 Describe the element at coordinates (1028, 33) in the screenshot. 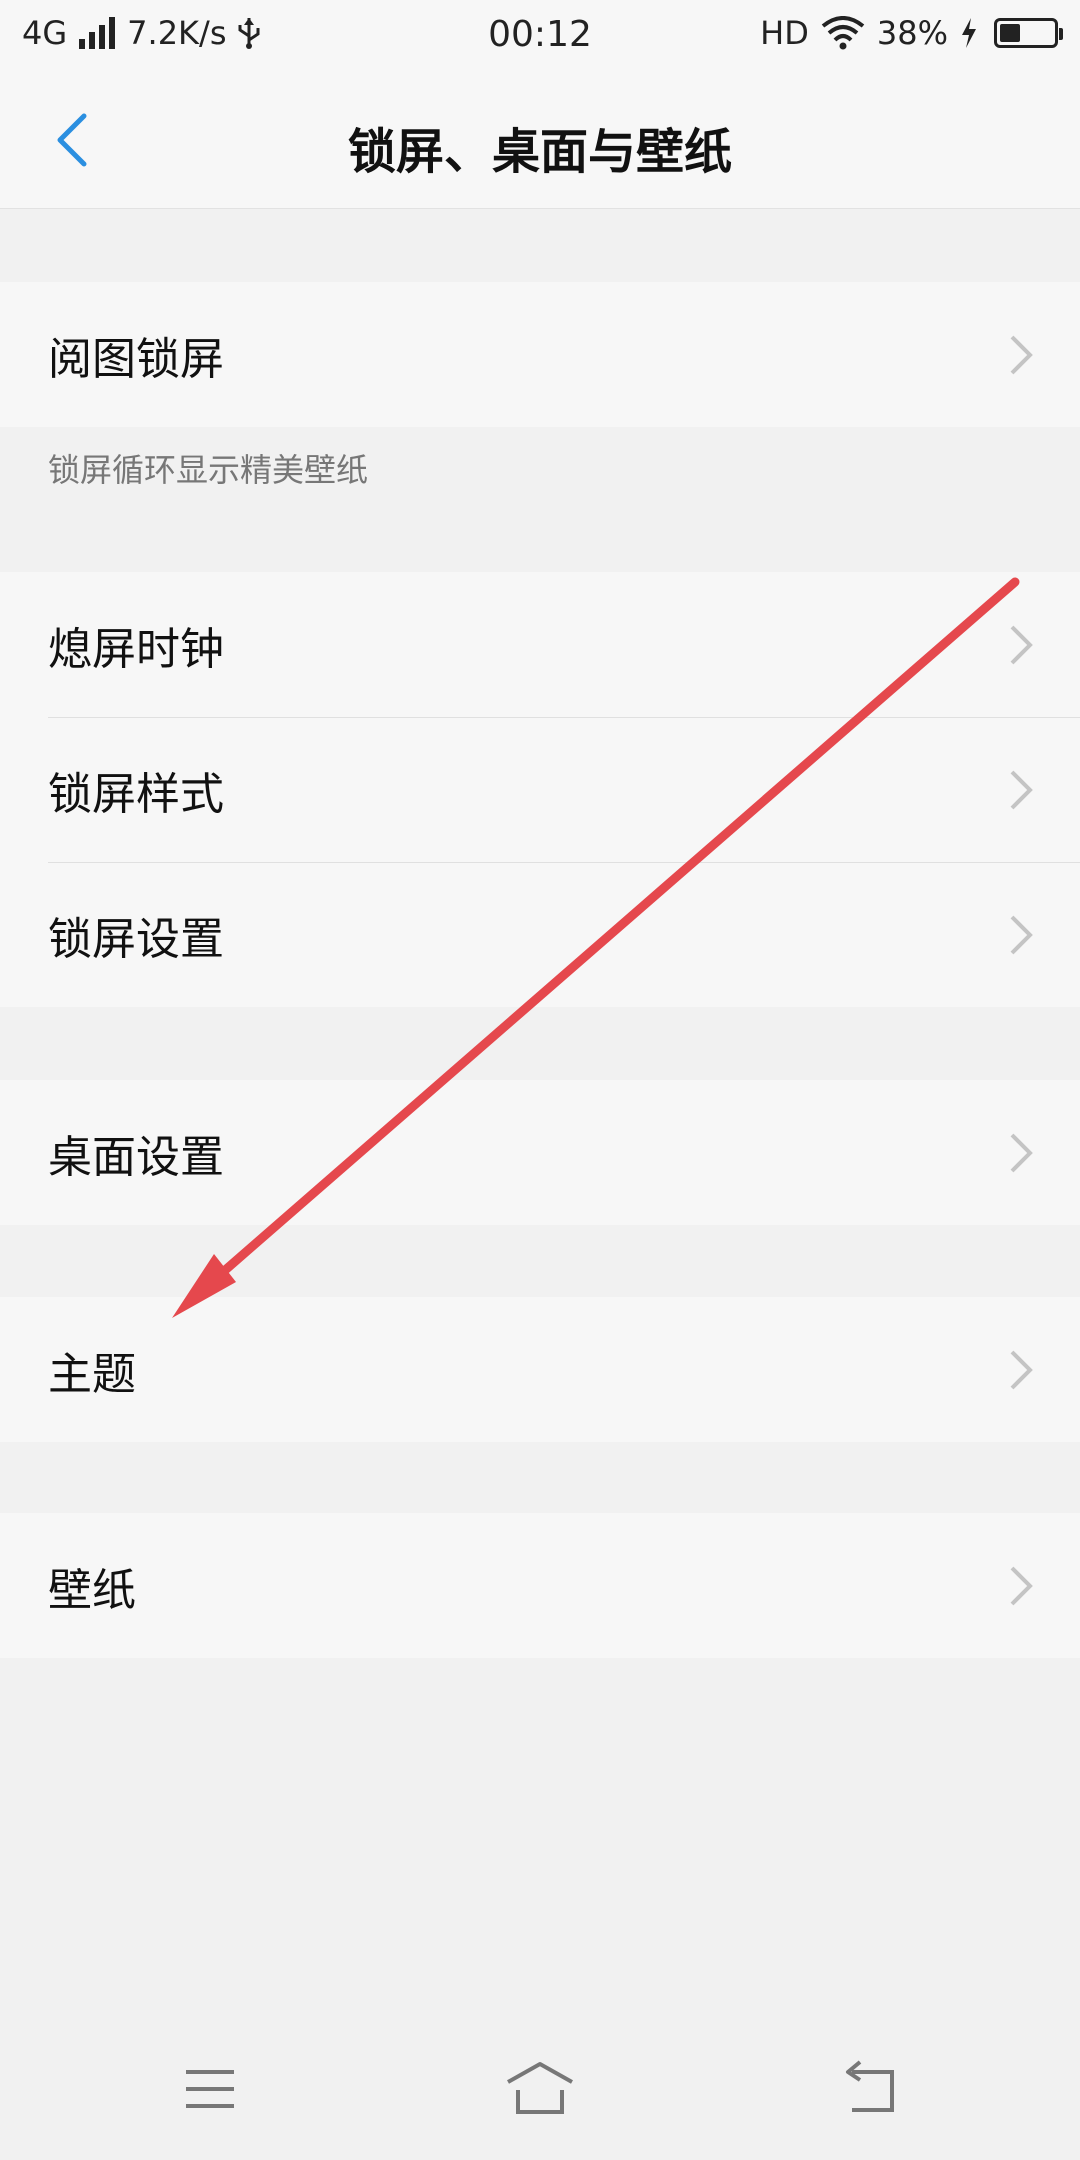

I see `battery-icon` at that location.